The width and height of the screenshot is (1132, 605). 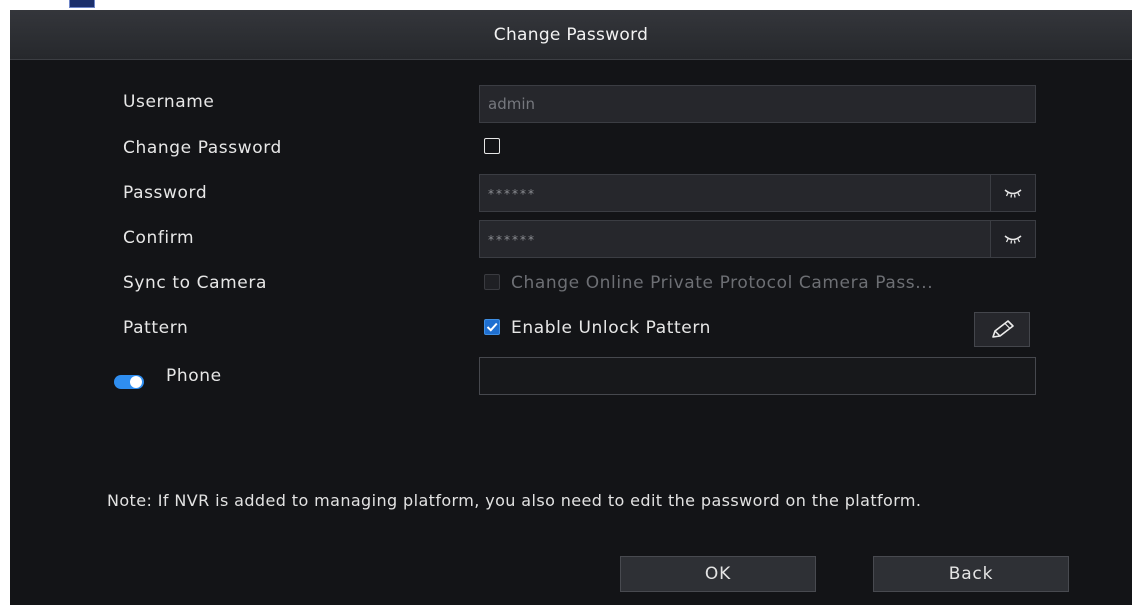 I want to click on password-value: ******, so click(x=512, y=194).